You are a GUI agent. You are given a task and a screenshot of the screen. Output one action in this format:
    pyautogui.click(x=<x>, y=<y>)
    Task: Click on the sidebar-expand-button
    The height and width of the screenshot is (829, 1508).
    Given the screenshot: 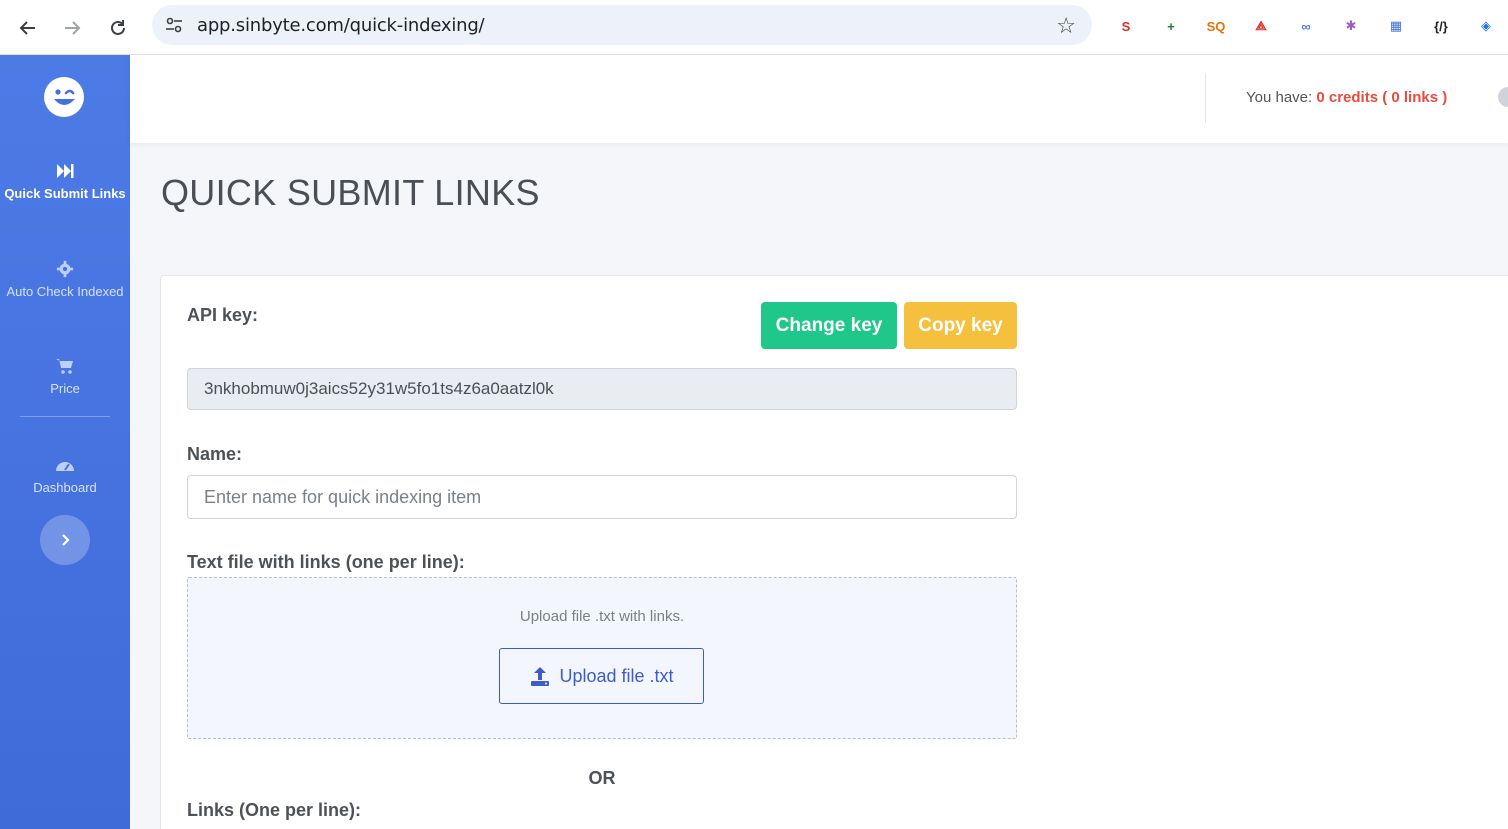 What is the action you would take?
    pyautogui.click(x=65, y=540)
    